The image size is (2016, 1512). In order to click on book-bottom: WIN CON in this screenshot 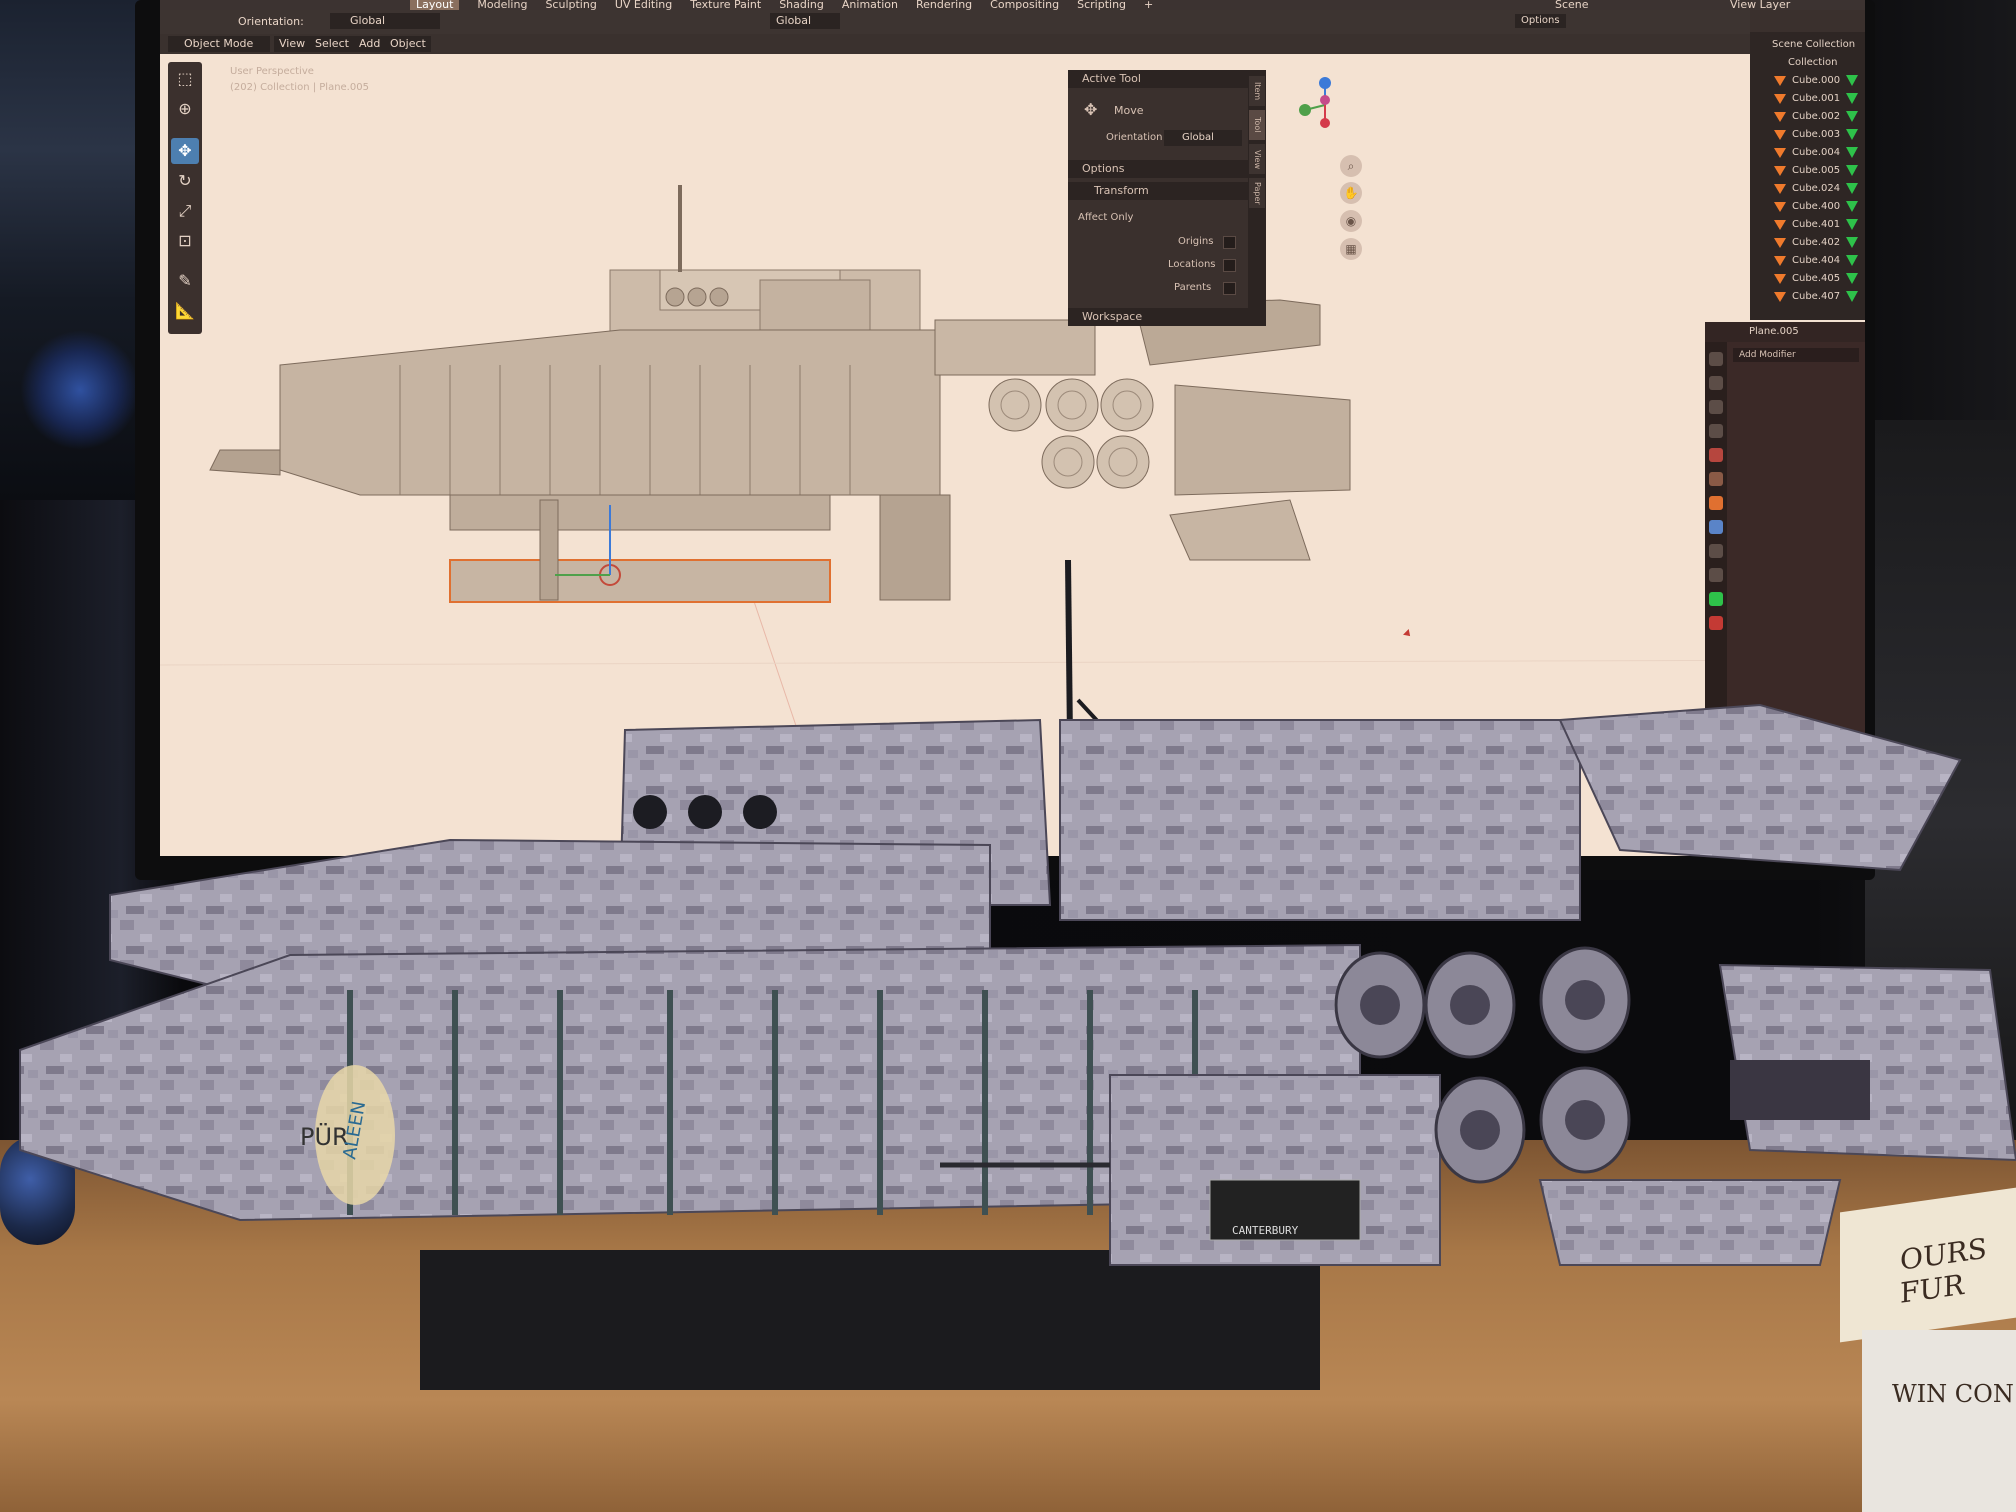, I will do `click(1939, 1421)`.